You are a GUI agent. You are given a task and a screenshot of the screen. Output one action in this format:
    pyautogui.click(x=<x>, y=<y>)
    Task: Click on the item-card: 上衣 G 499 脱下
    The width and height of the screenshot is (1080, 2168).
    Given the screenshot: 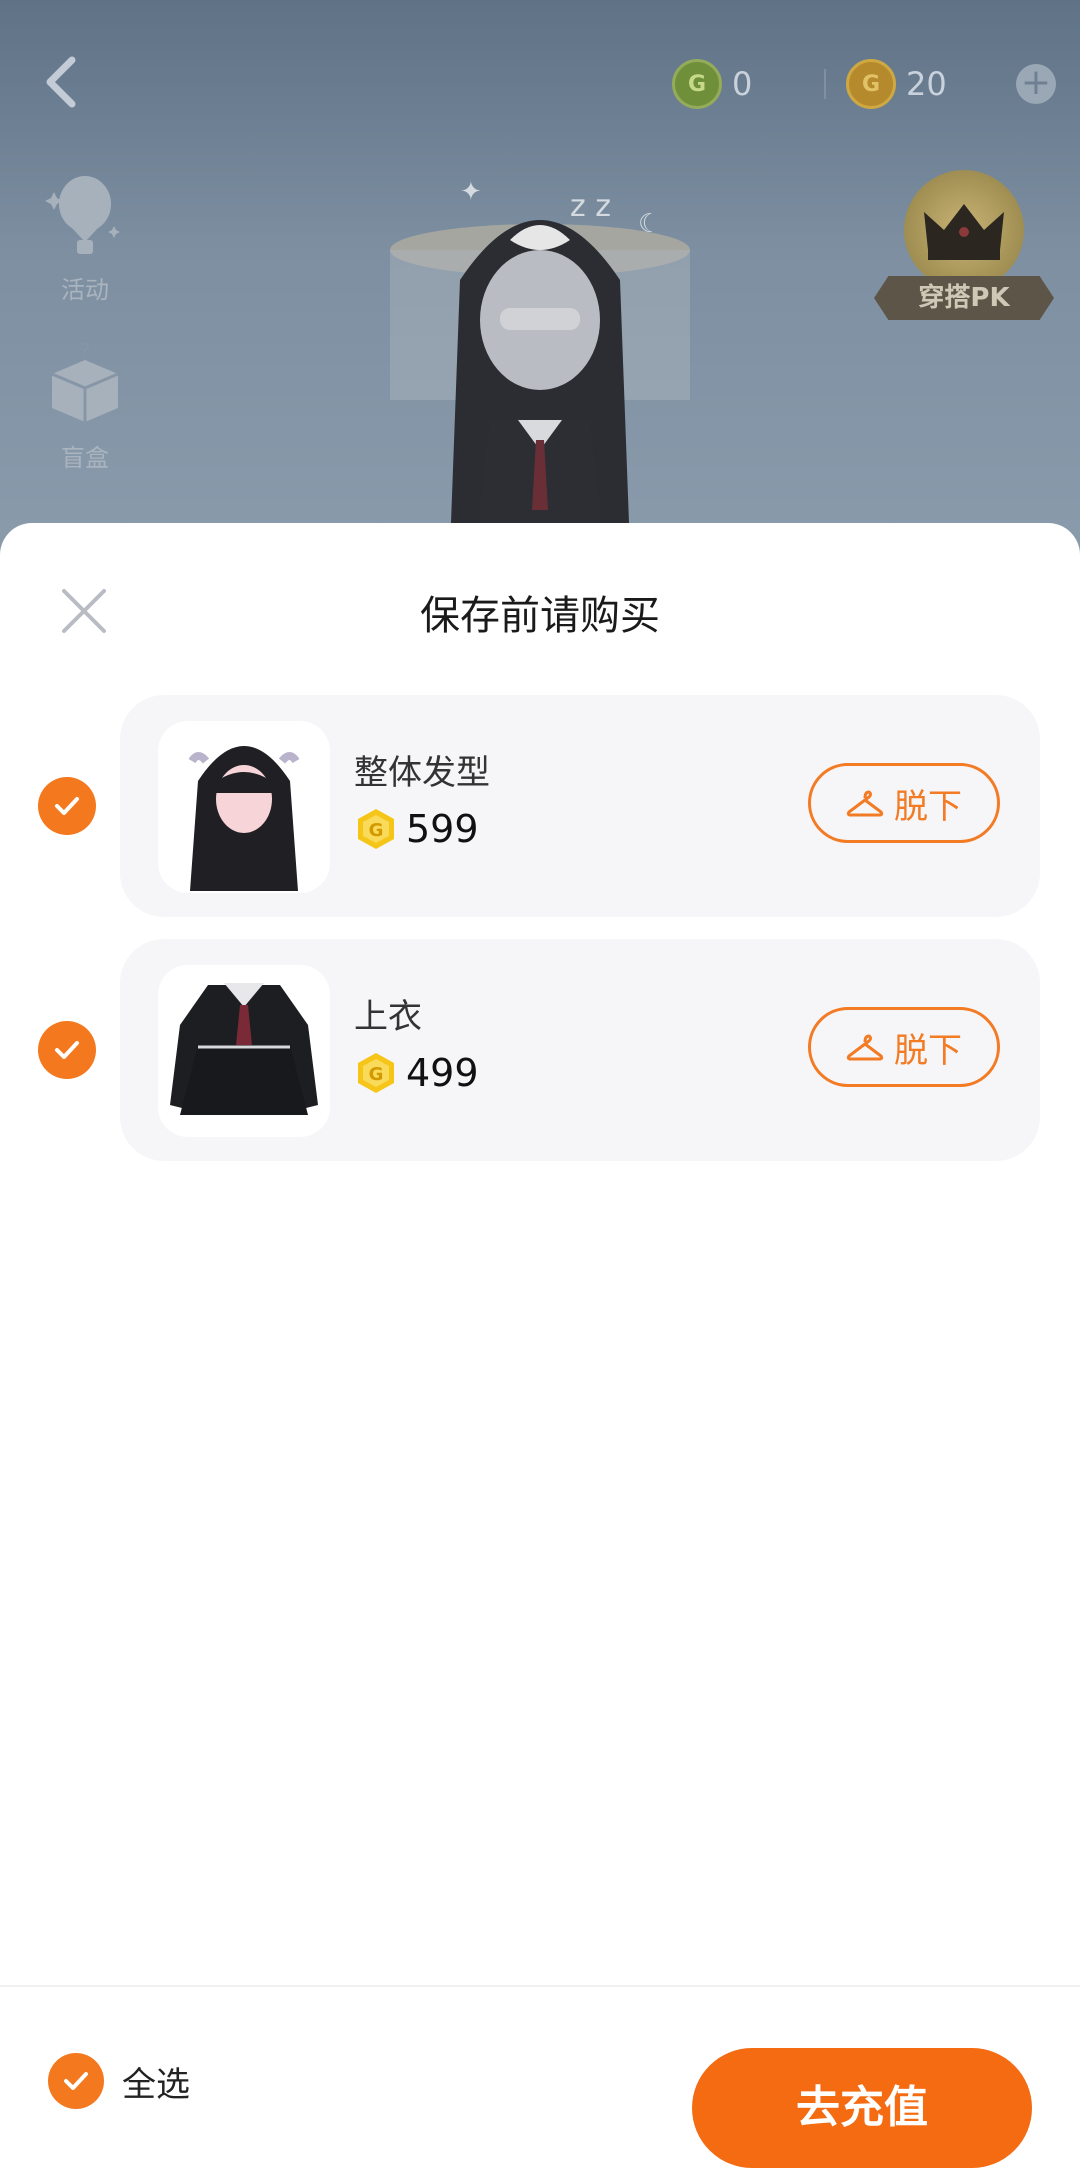 What is the action you would take?
    pyautogui.click(x=580, y=1050)
    